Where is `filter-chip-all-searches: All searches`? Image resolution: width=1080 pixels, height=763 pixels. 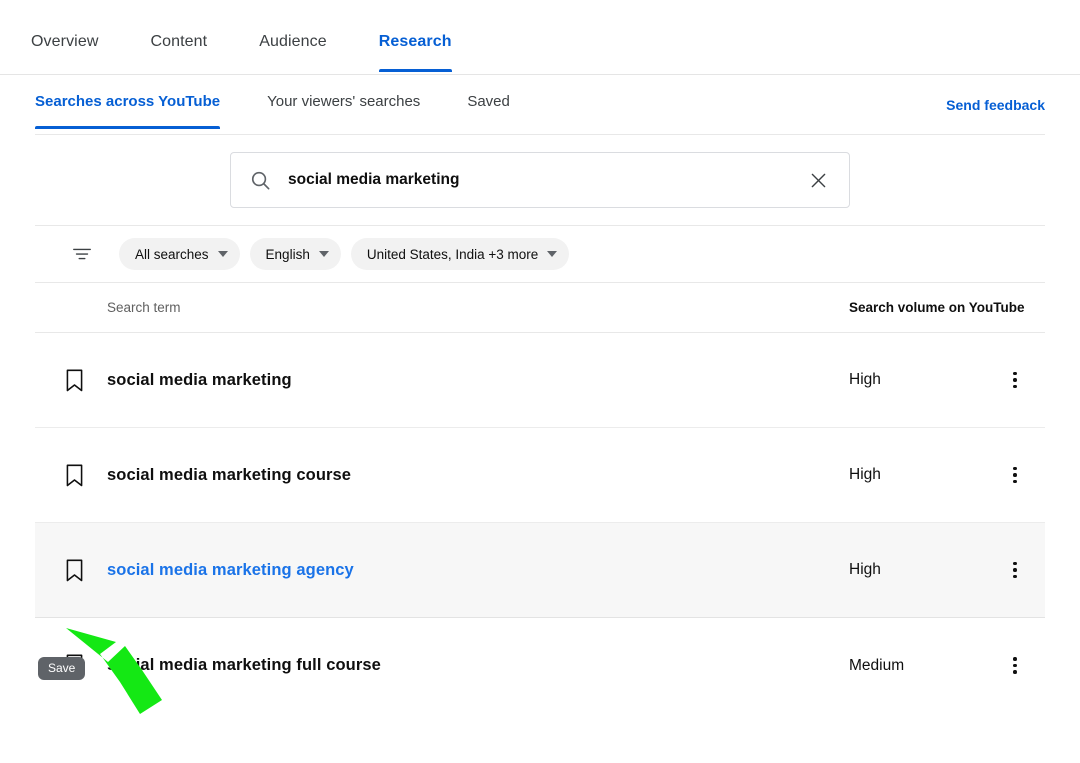
filter-chip-all-searches: All searches is located at coordinates (179, 254).